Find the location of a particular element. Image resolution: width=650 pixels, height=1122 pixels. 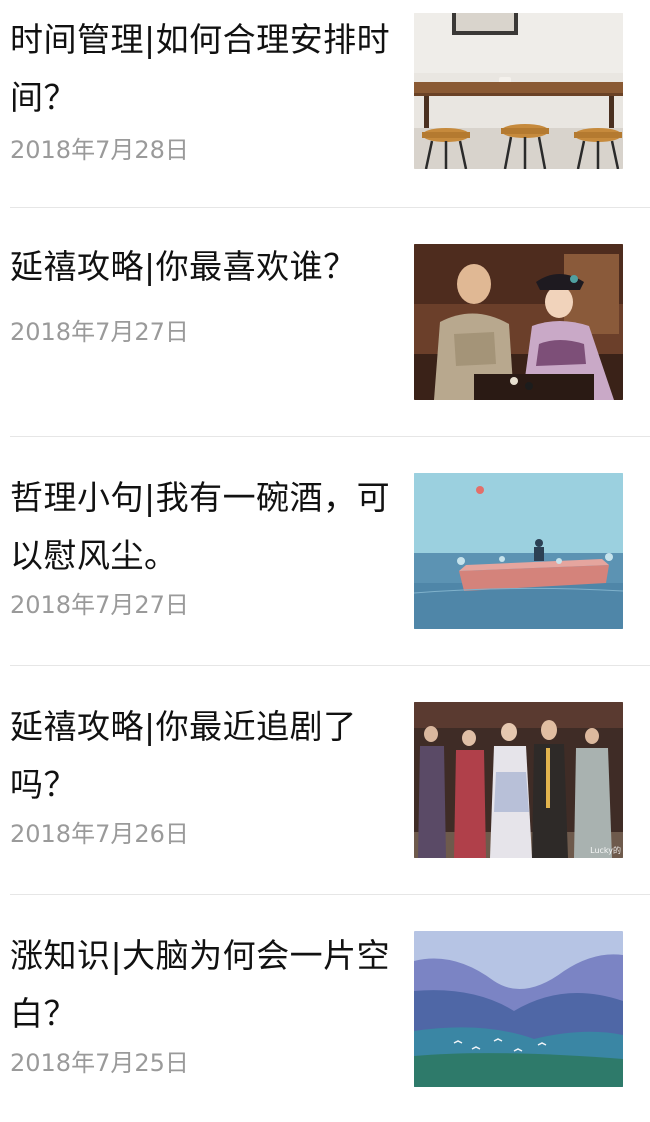

article-title: 时间管理|如何合理安排时间？ is located at coordinates (202, 69).